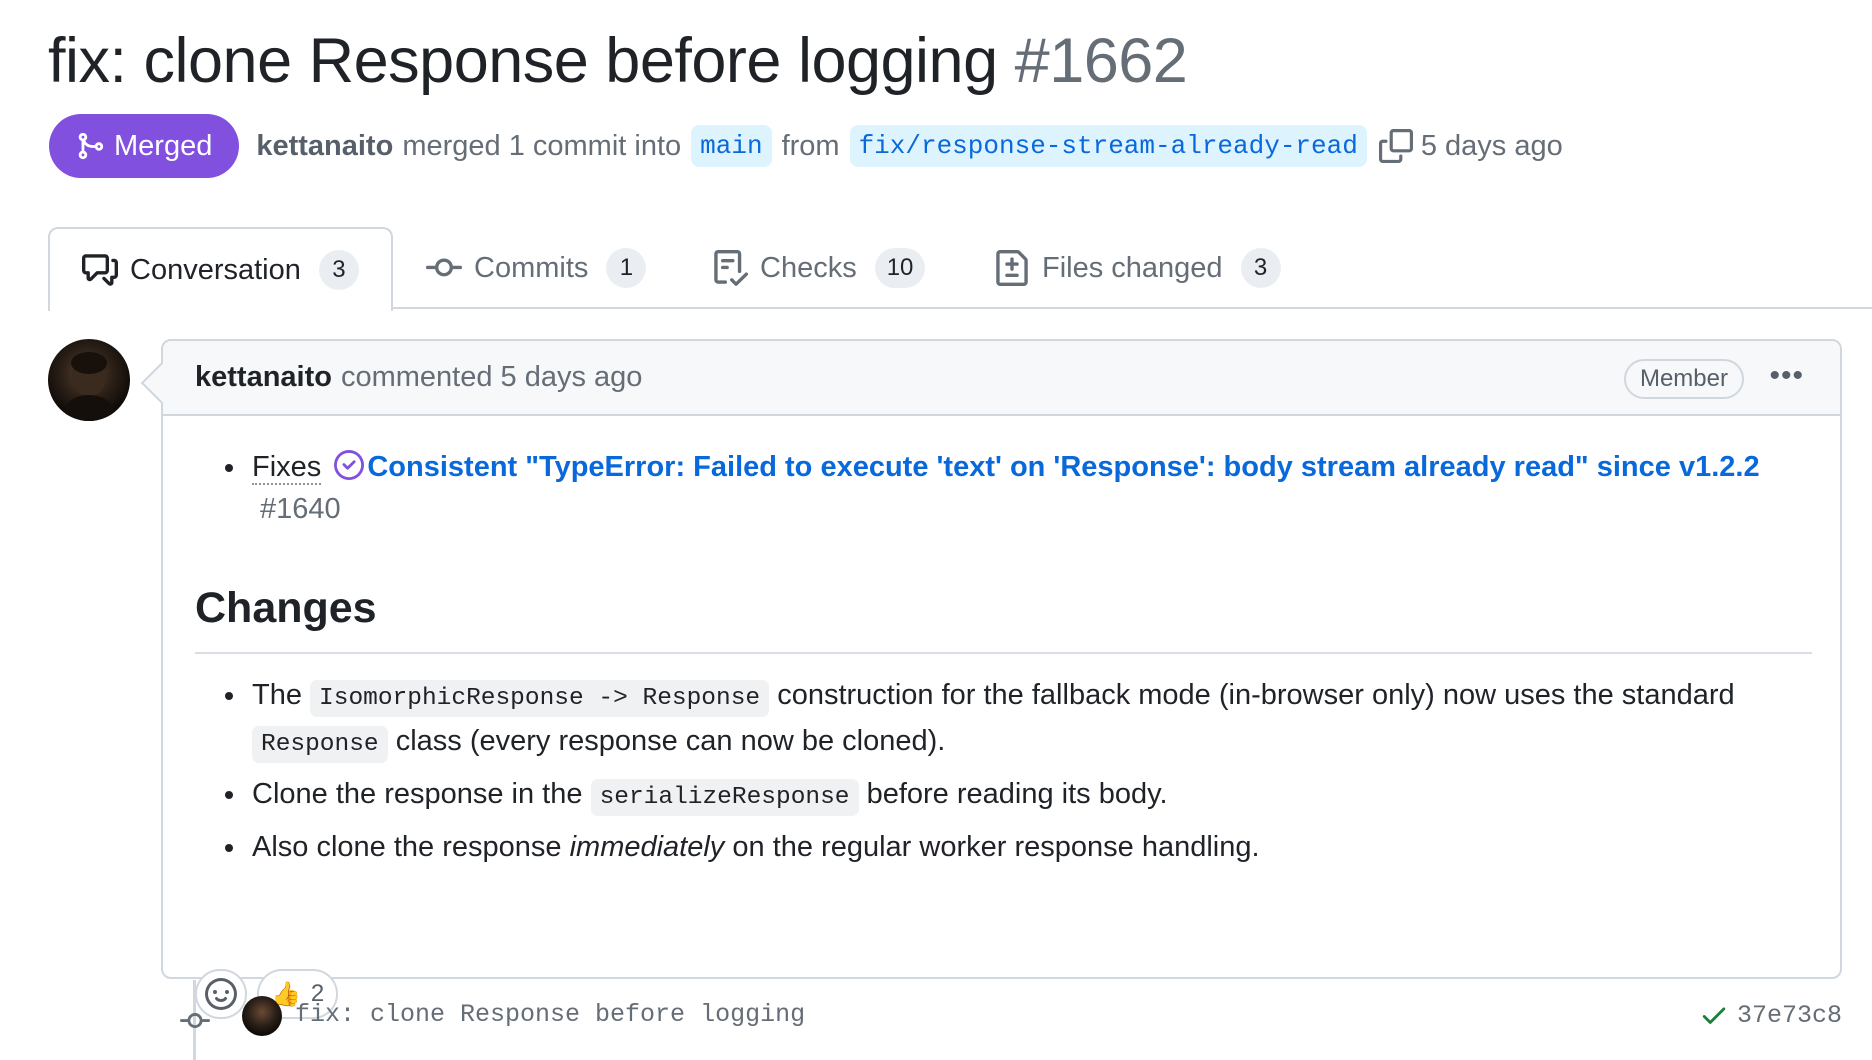 This screenshot has height=1060, width=1872. What do you see at coordinates (324, 146) in the screenshot?
I see `pr-author-link: kettanaito` at bounding box center [324, 146].